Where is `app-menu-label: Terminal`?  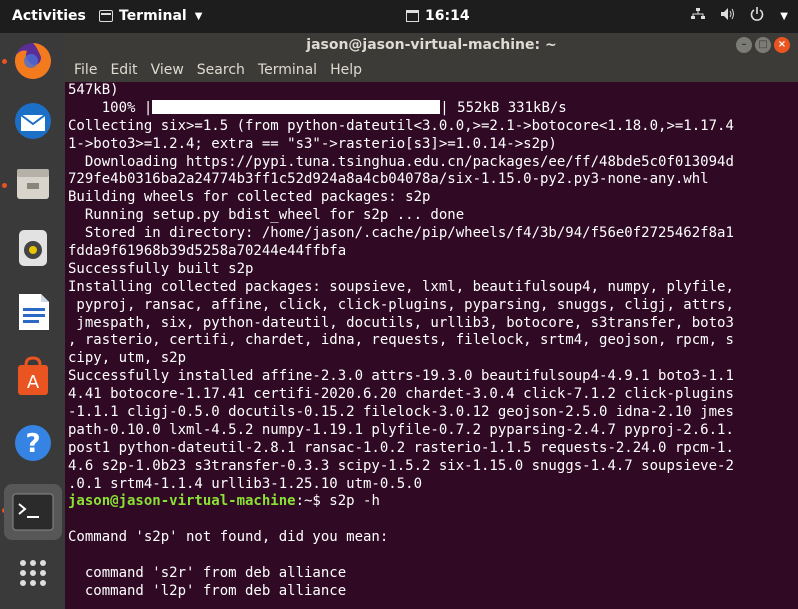 app-menu-label: Terminal is located at coordinates (153, 16).